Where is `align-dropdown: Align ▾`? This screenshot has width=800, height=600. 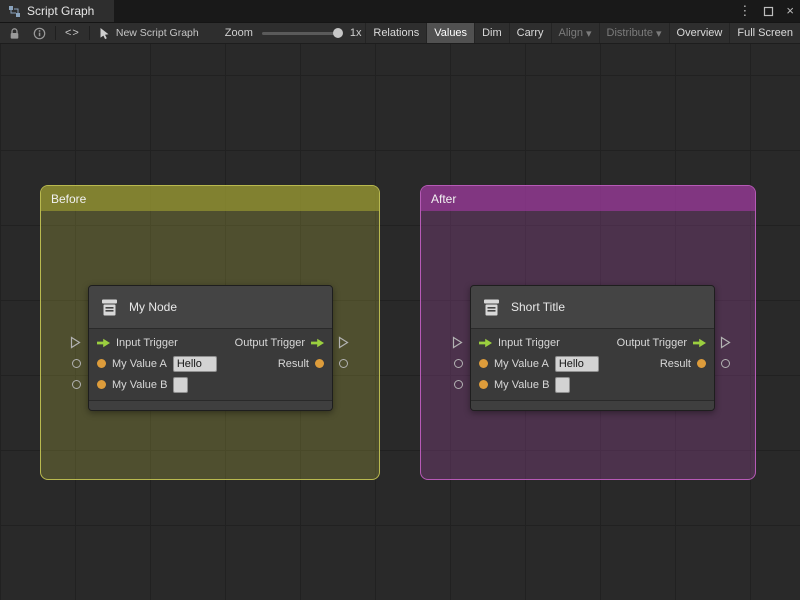 align-dropdown: Align ▾ is located at coordinates (574, 33).